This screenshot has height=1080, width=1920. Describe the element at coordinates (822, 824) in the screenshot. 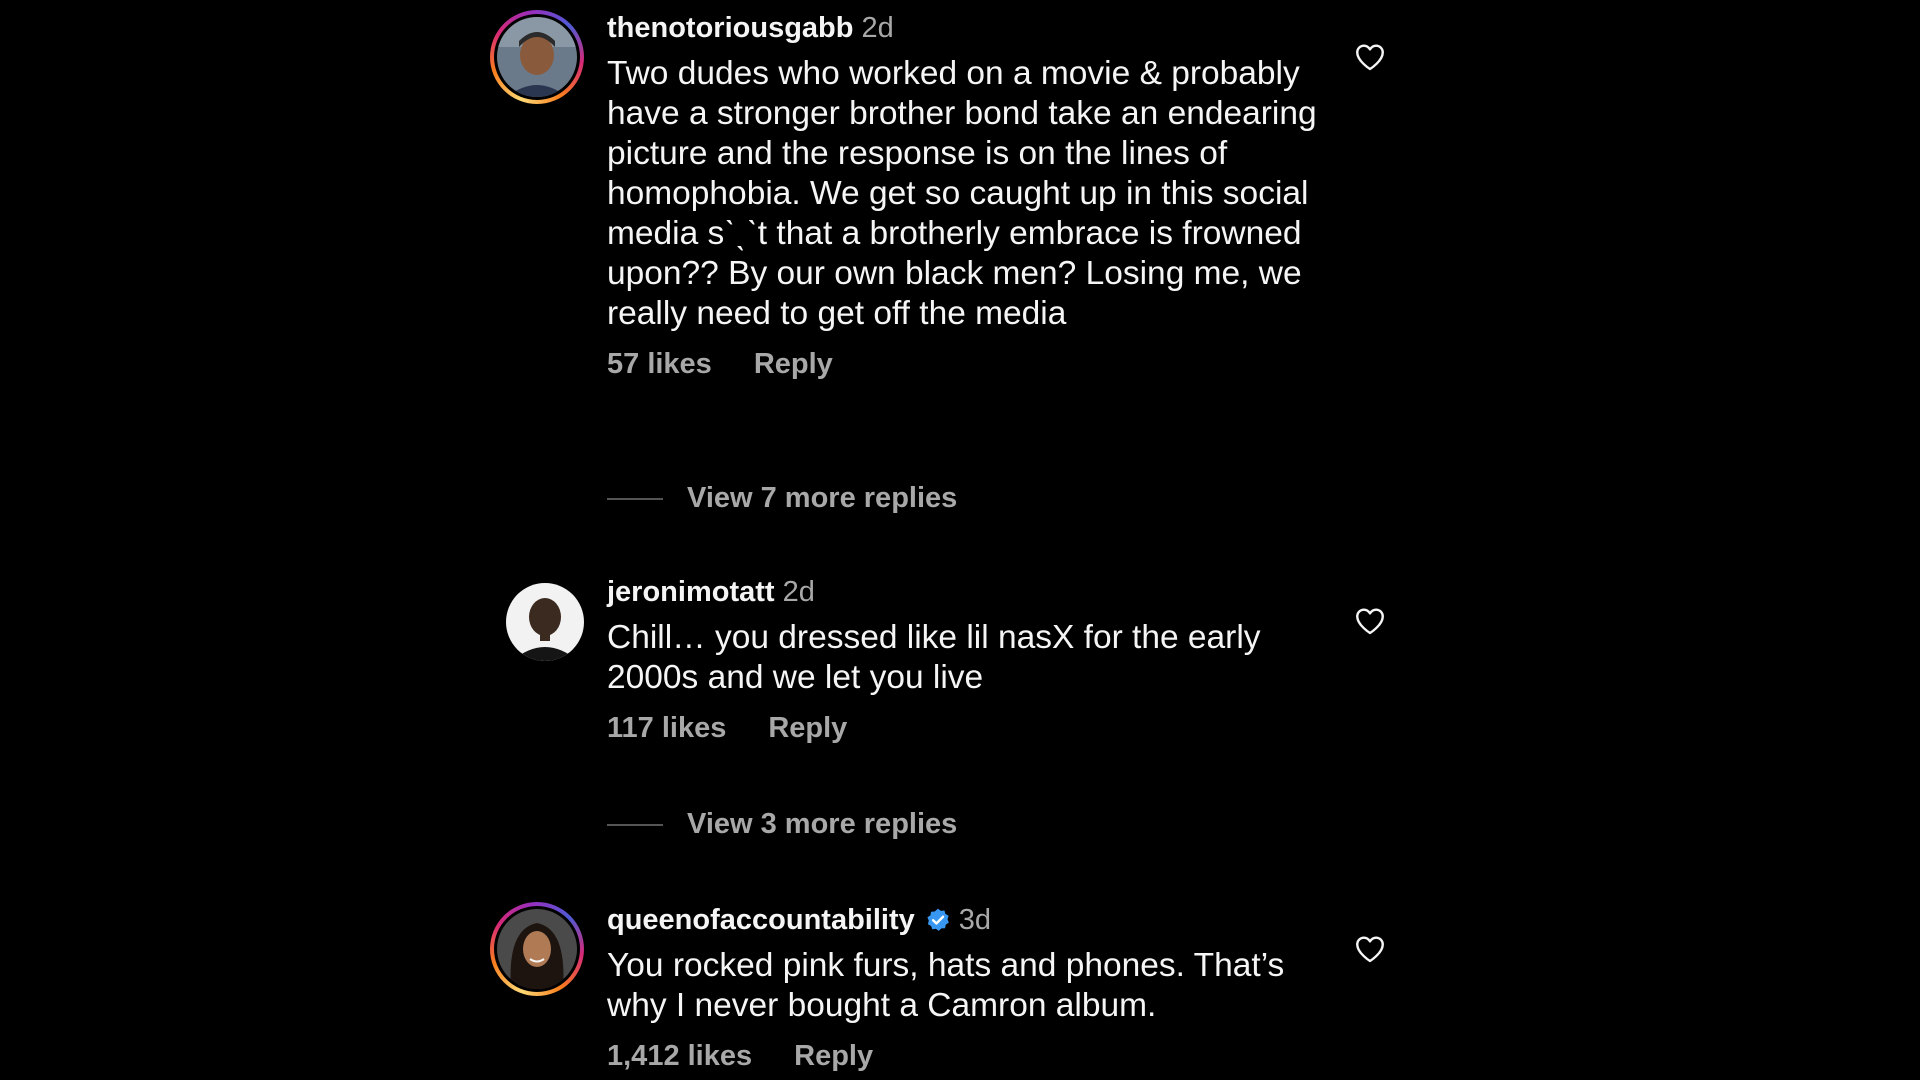

I see `view-replies-label: View 3 more replies` at that location.